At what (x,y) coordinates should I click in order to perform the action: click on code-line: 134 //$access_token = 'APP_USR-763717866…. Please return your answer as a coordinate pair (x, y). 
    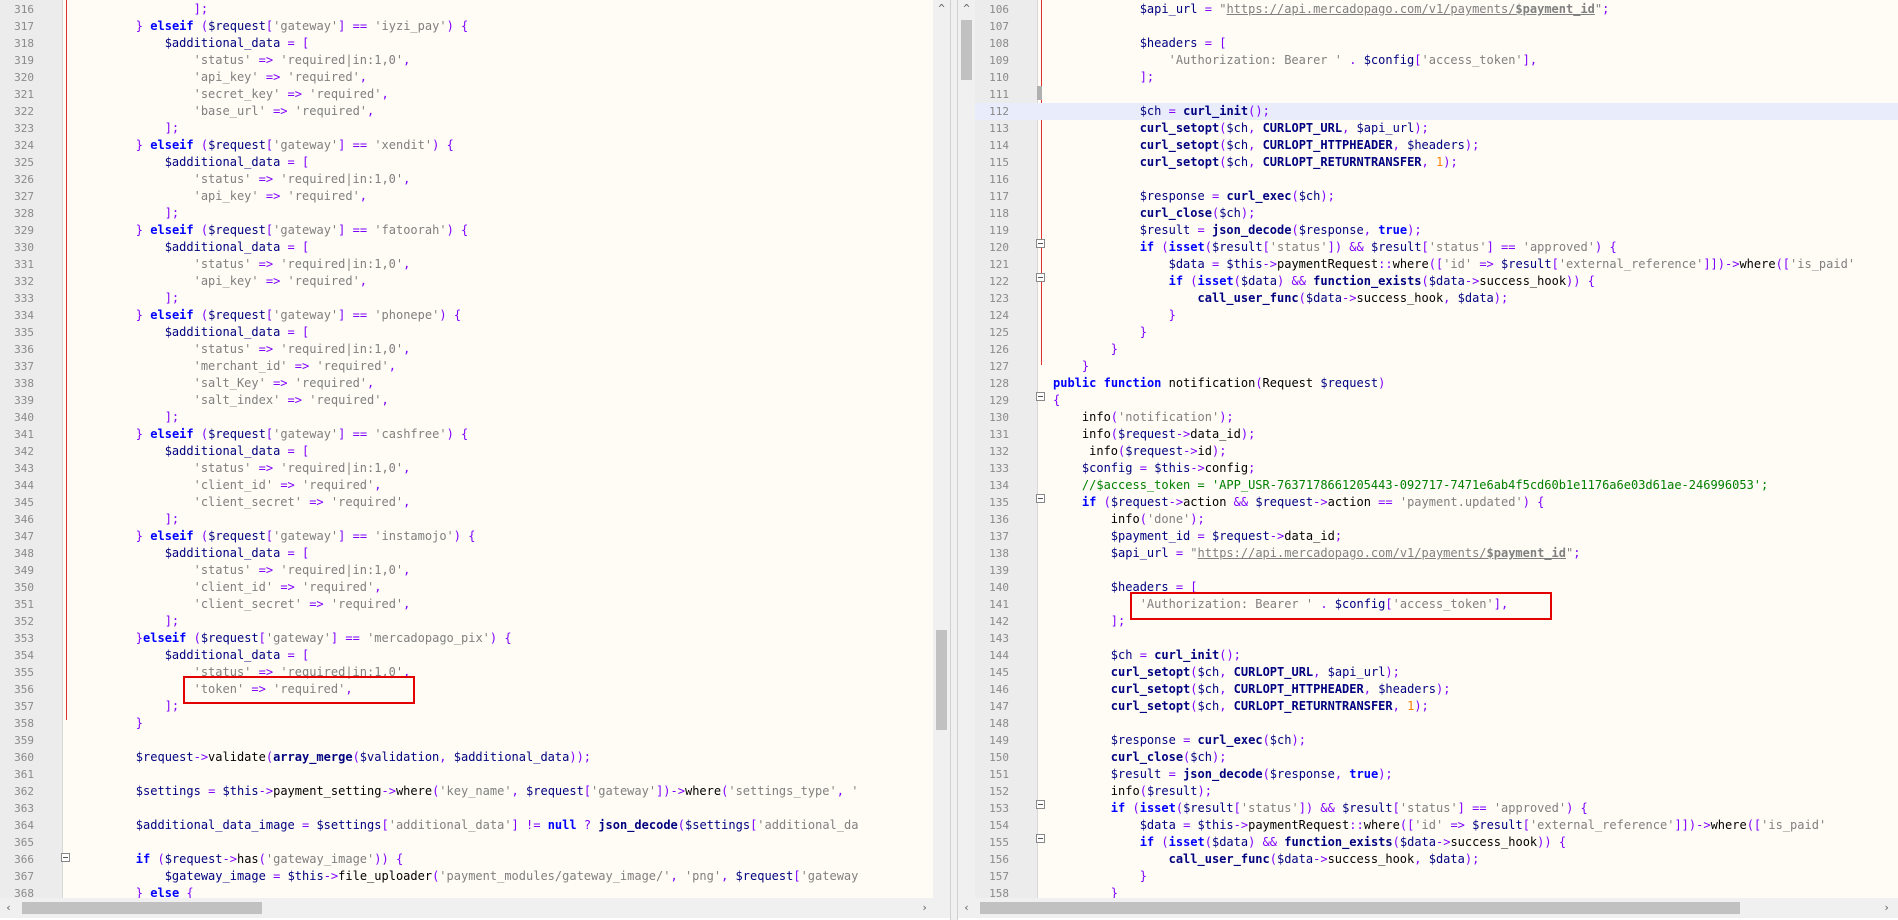
    Looking at the image, I should click on (1436, 485).